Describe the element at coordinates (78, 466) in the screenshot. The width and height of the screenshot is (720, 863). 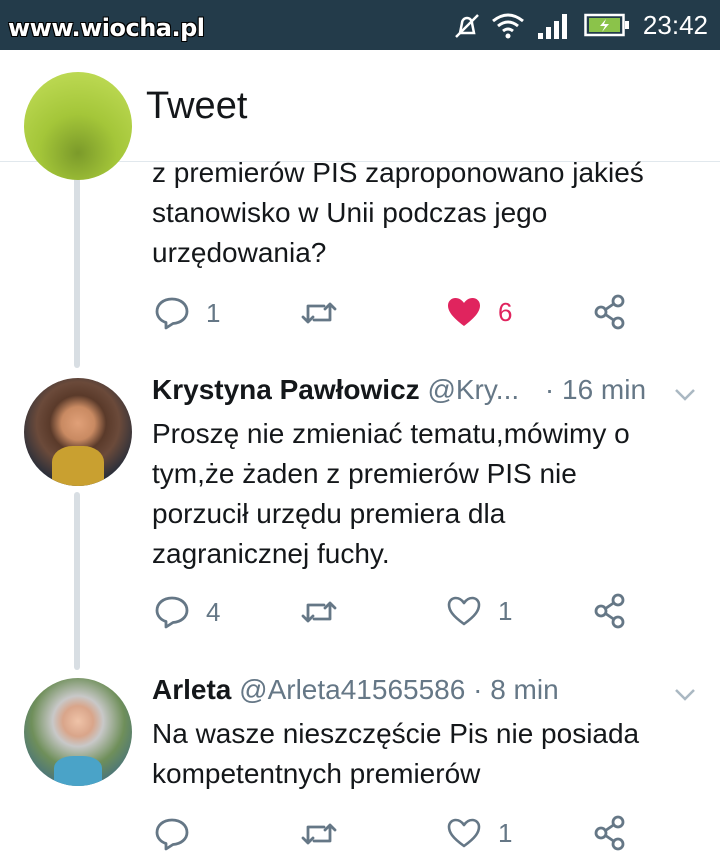
I see `avatar-scarf` at that location.